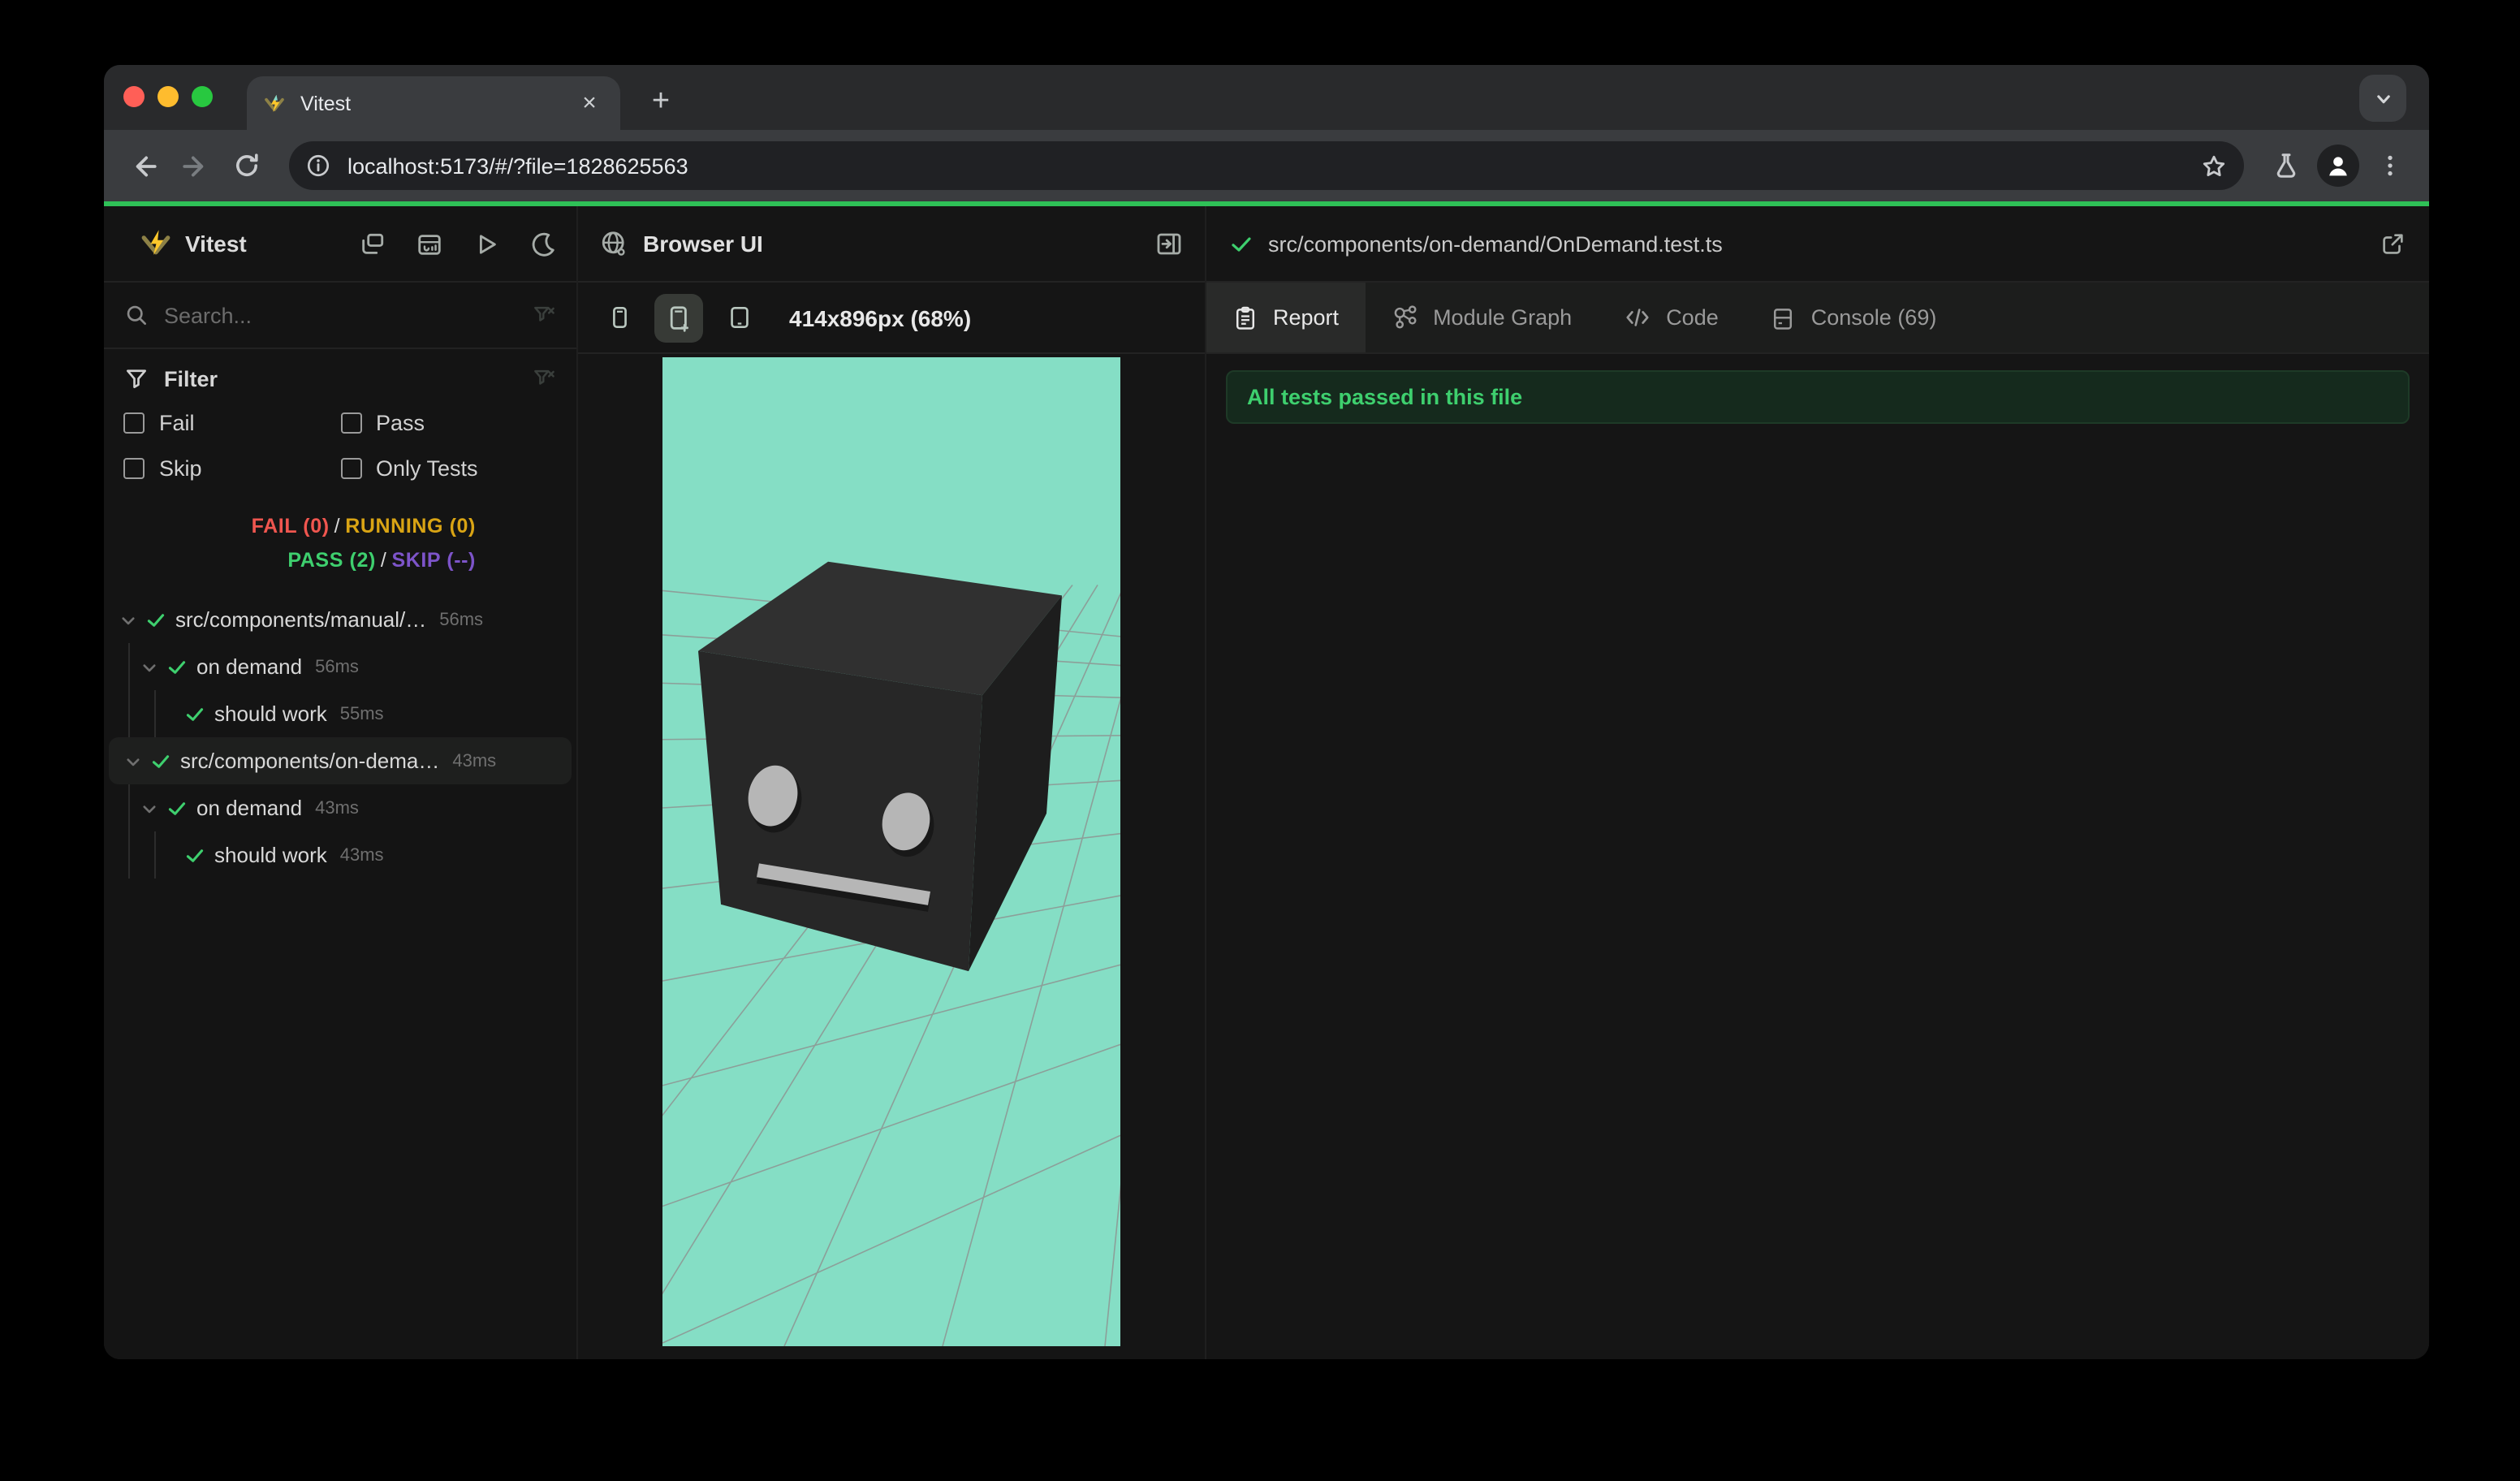 The image size is (2520, 1481). What do you see at coordinates (1266, 97) in the screenshot?
I see `tab-strip: Vitest × +` at bounding box center [1266, 97].